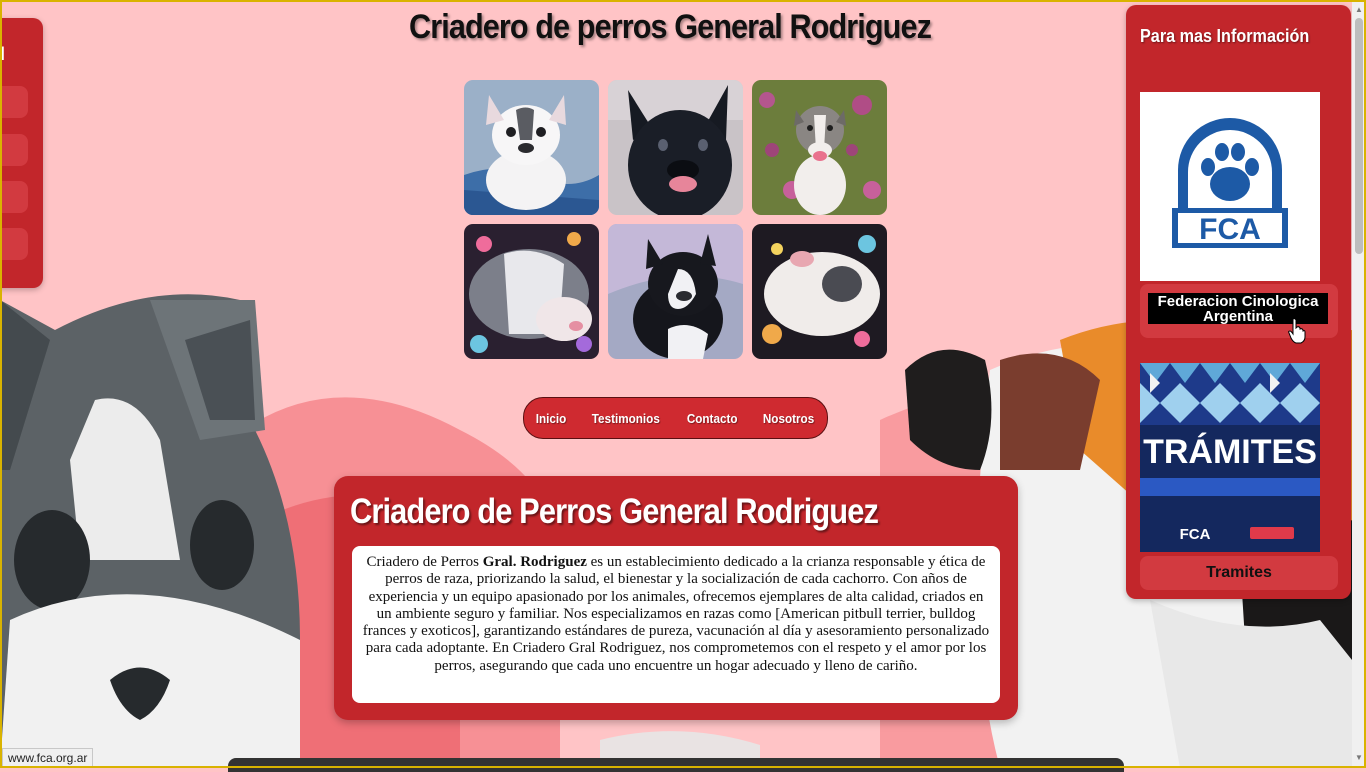 This screenshot has width=1366, height=772. What do you see at coordinates (788, 418) in the screenshot?
I see `nav-link-nosotros: Nosotros` at bounding box center [788, 418].